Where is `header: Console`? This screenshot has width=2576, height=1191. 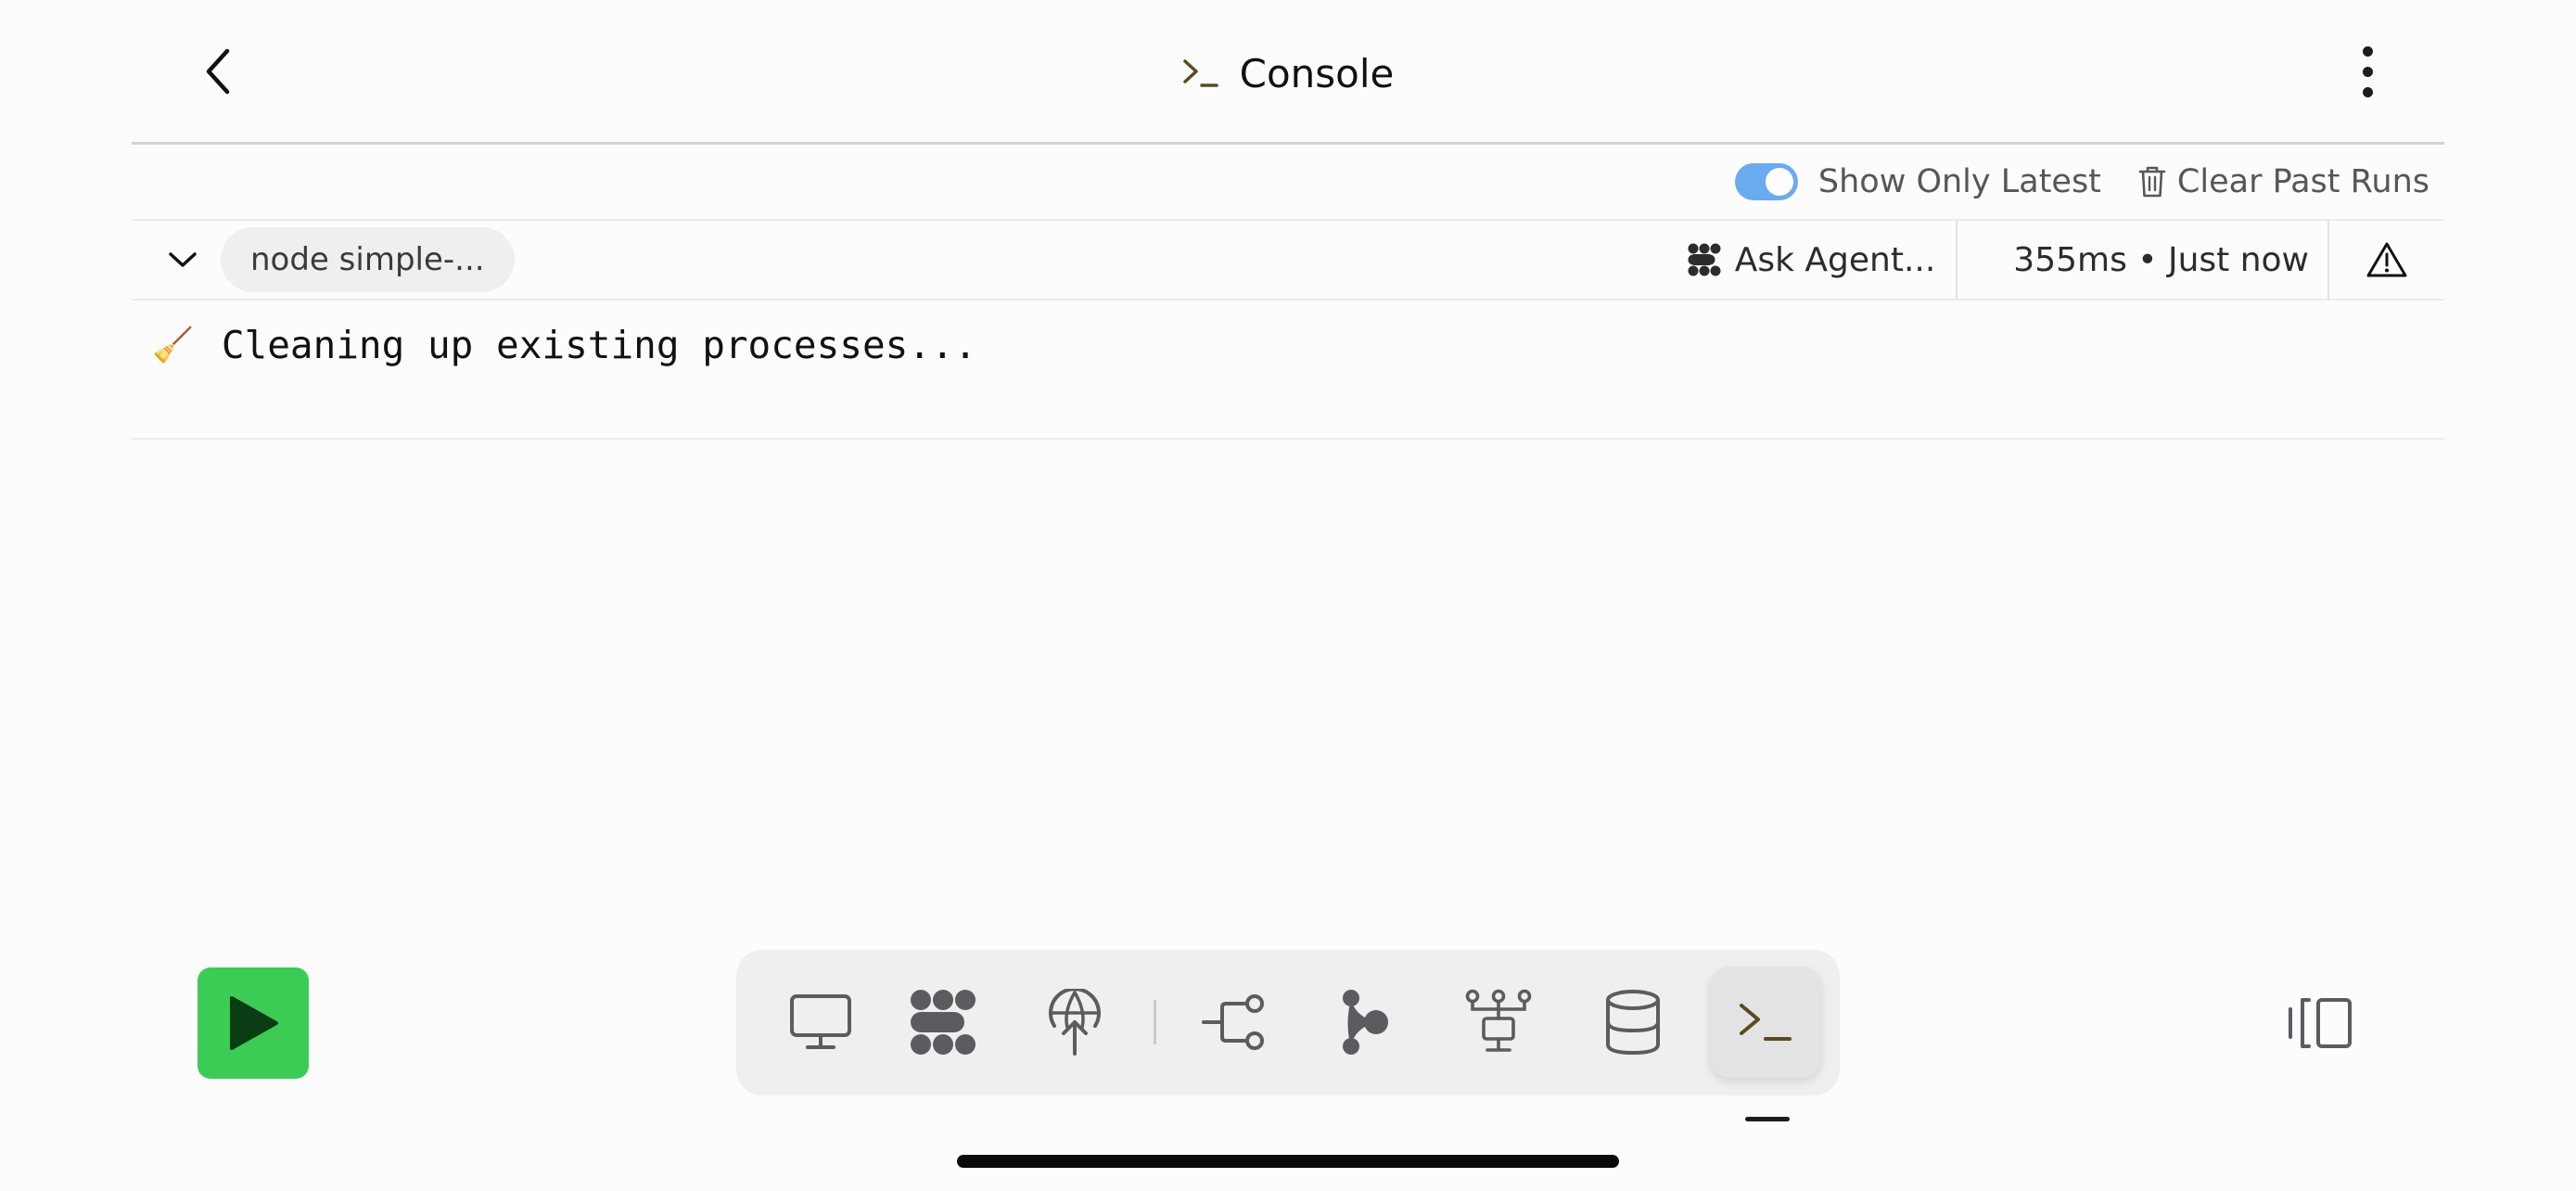
header: Console is located at coordinates (1288, 72).